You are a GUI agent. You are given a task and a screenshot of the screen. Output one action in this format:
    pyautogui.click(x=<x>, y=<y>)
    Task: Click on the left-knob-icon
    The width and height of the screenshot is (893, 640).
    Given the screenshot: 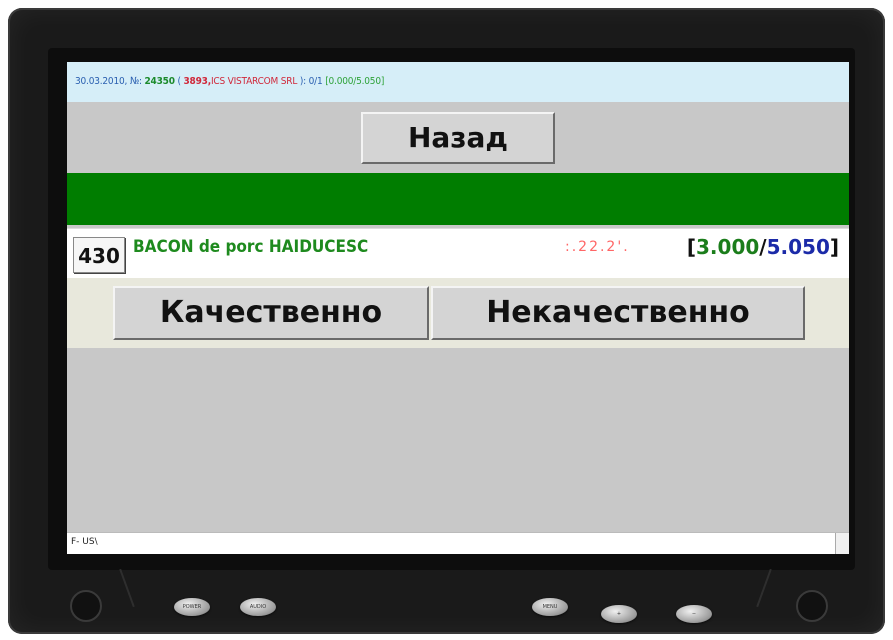 What is the action you would take?
    pyautogui.click(x=86, y=606)
    